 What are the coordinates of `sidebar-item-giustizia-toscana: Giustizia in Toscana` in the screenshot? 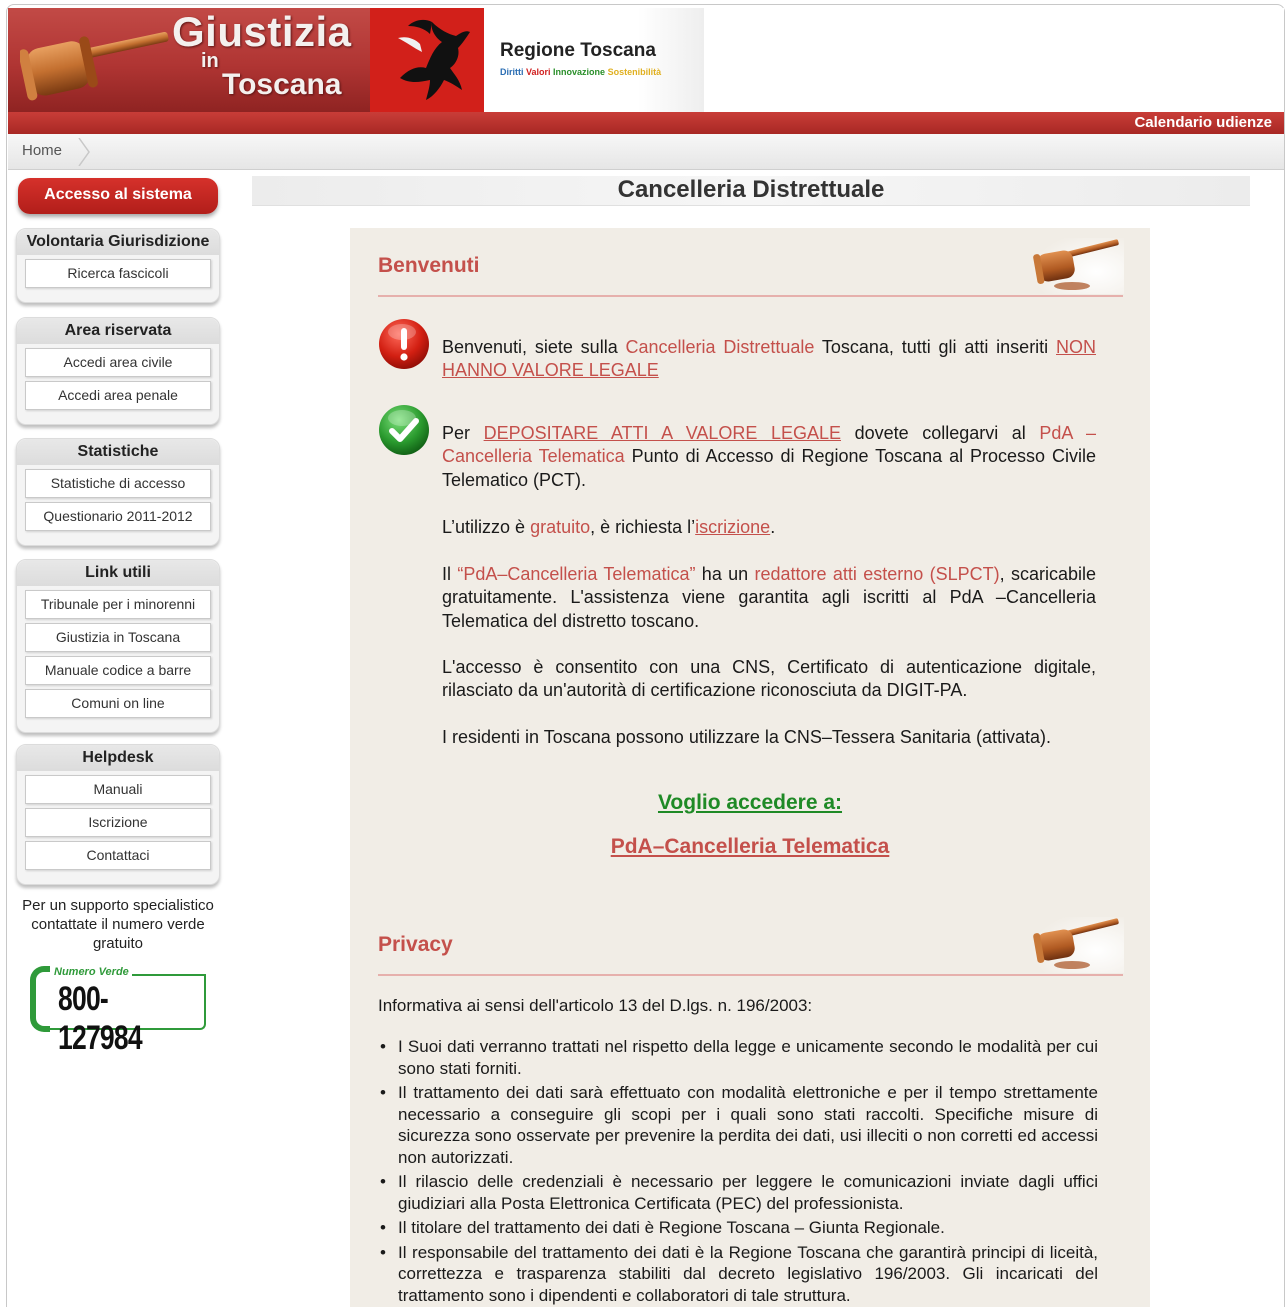 It's located at (118, 637).